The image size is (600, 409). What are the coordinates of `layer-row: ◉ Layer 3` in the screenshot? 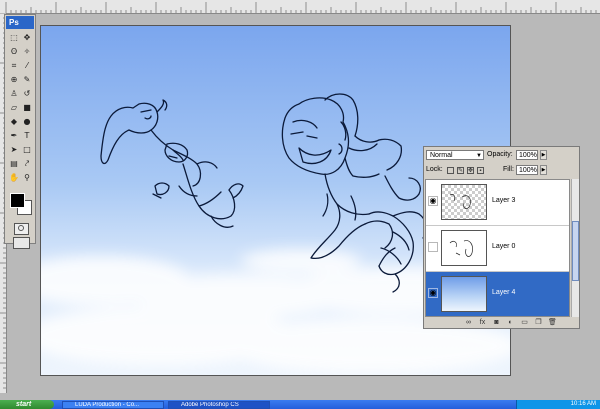 It's located at (497, 203).